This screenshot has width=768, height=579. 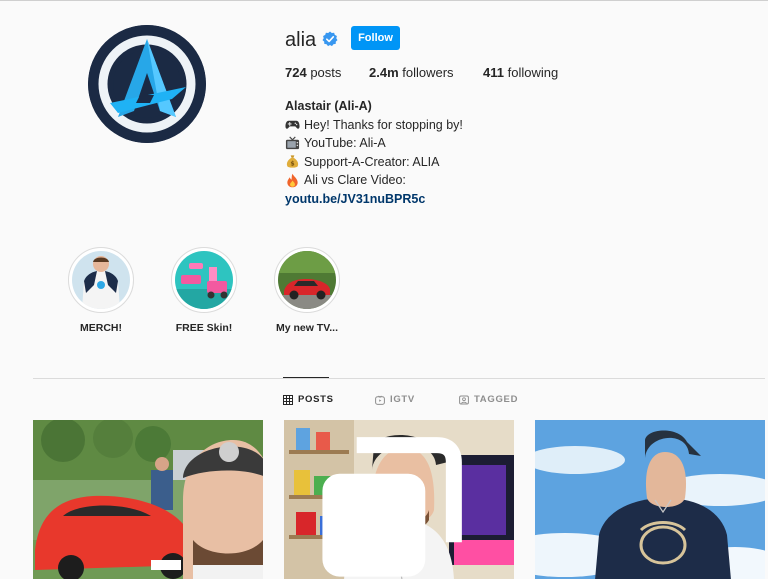 I want to click on tab-label: IGTV, so click(x=402, y=399).